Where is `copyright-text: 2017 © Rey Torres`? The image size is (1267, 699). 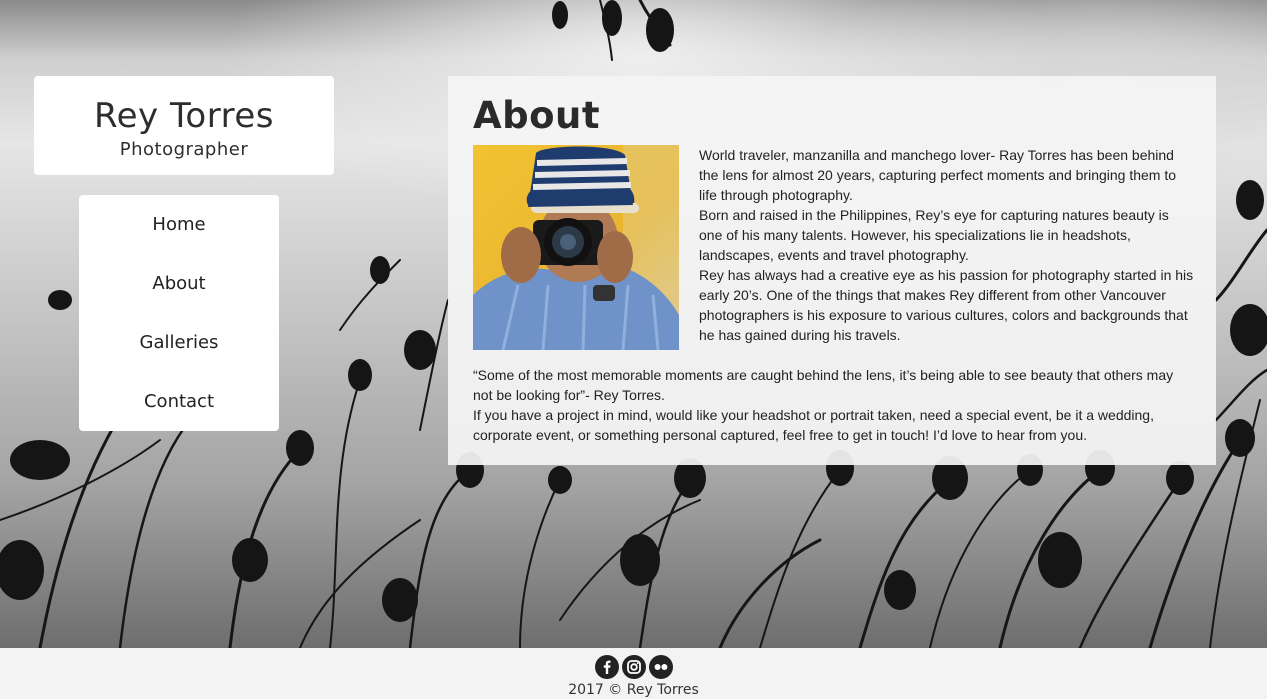
copyright-text: 2017 © Rey Torres is located at coordinates (633, 690).